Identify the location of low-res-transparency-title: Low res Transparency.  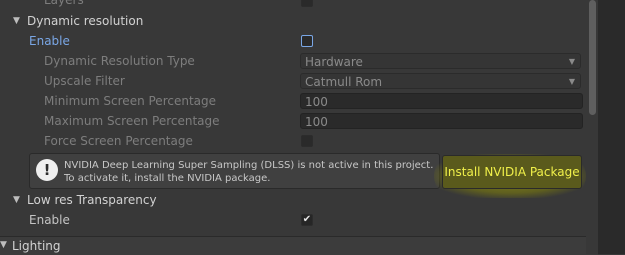
(92, 200).